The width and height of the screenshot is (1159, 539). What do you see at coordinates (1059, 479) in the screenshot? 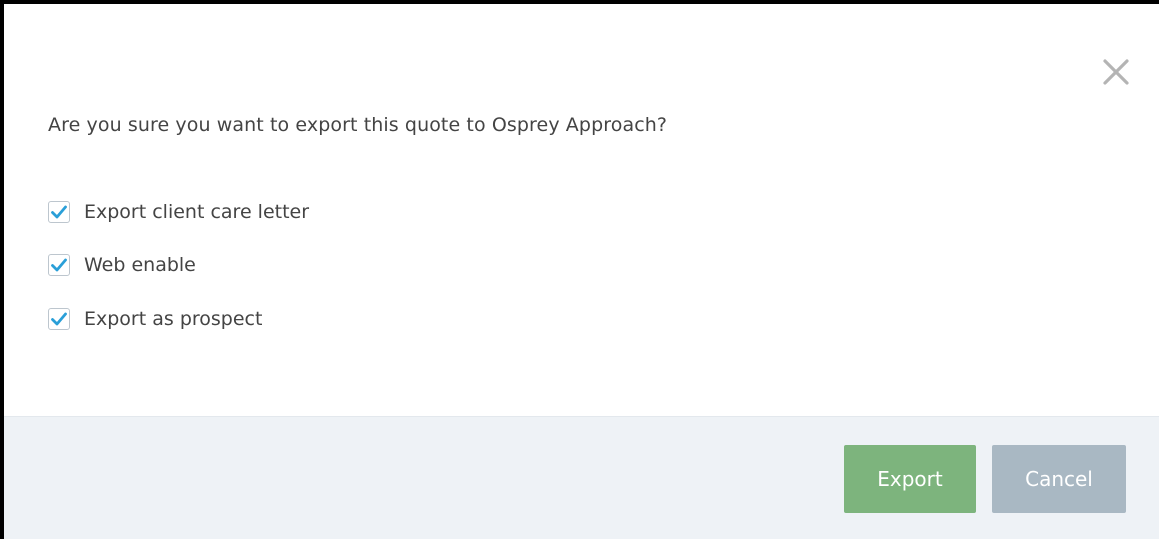
I see `cancel-button: Cancel` at bounding box center [1059, 479].